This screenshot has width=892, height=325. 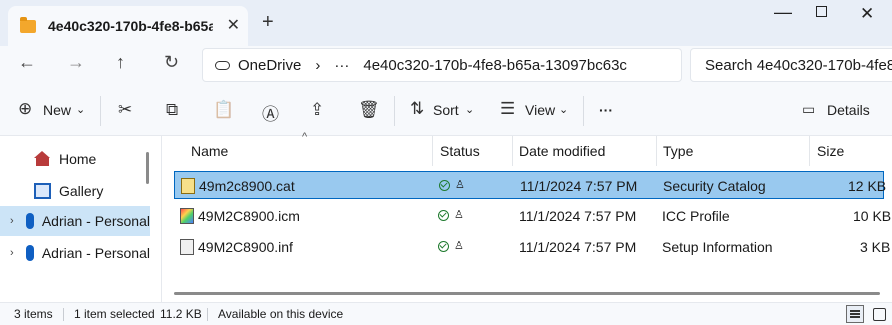 I want to click on cloud-icon, so click(x=222, y=65).